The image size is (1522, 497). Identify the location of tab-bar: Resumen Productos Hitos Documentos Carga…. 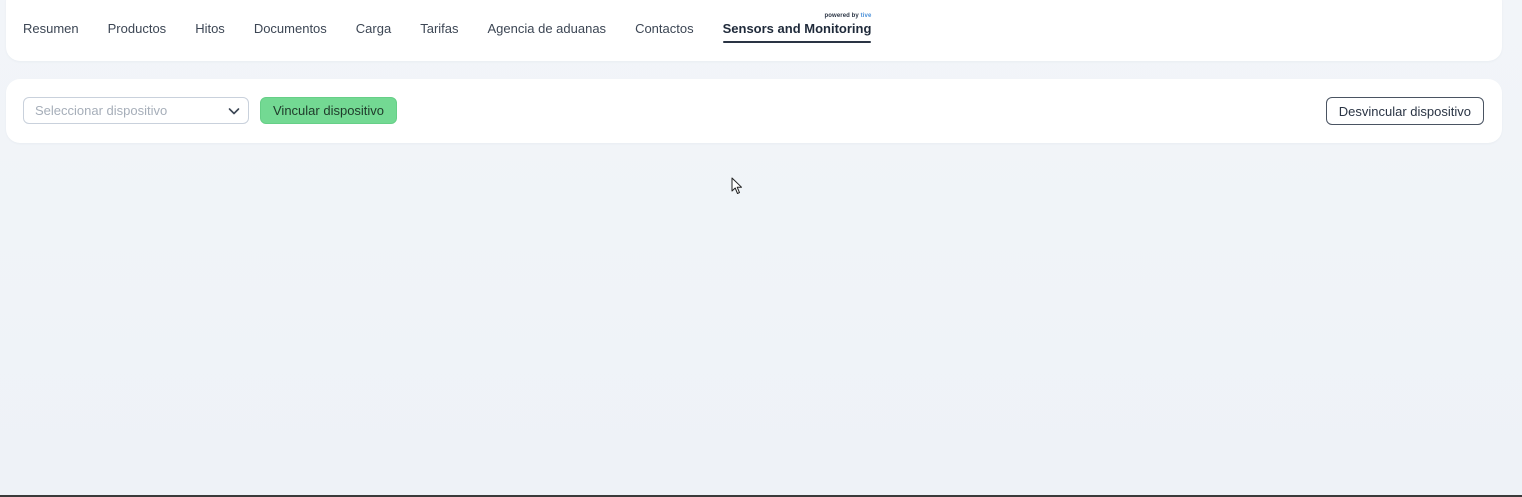
(461, 30).